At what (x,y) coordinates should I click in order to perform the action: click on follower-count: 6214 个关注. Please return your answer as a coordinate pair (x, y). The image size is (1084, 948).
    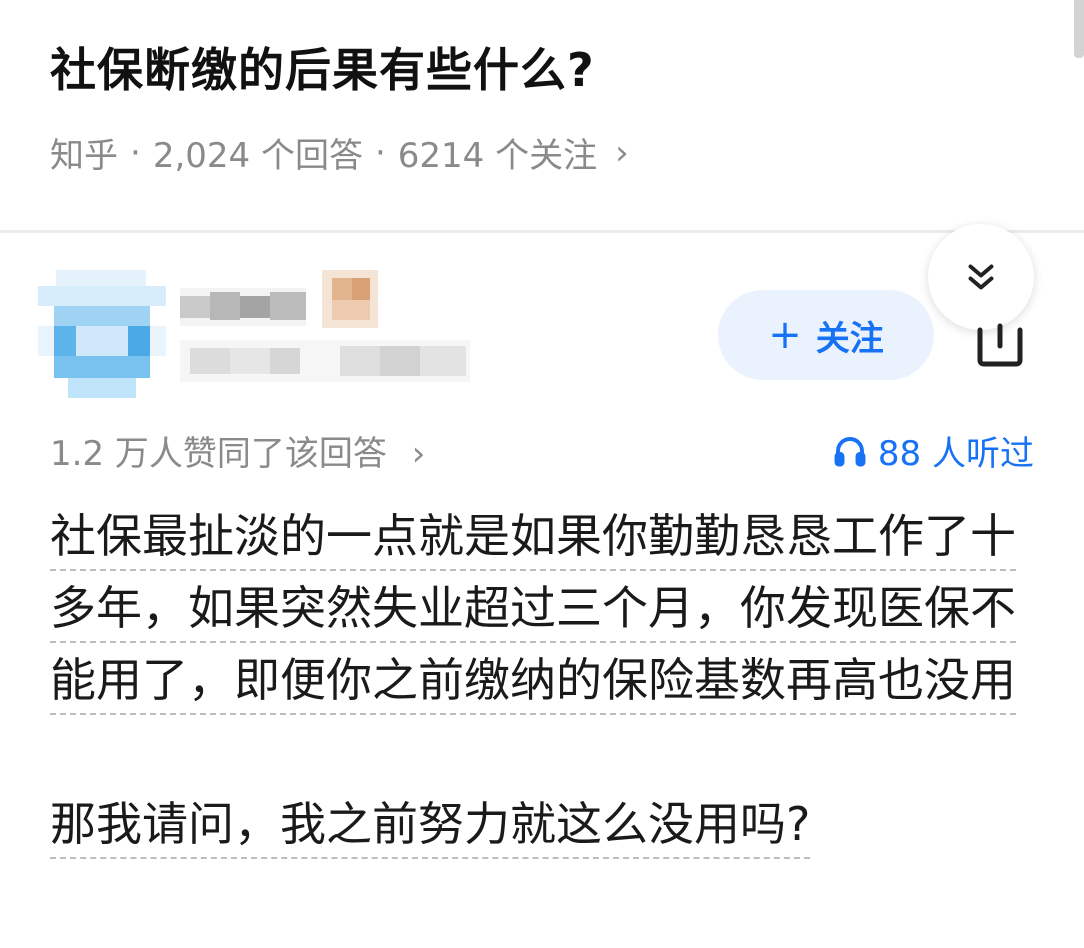
    Looking at the image, I should click on (497, 156).